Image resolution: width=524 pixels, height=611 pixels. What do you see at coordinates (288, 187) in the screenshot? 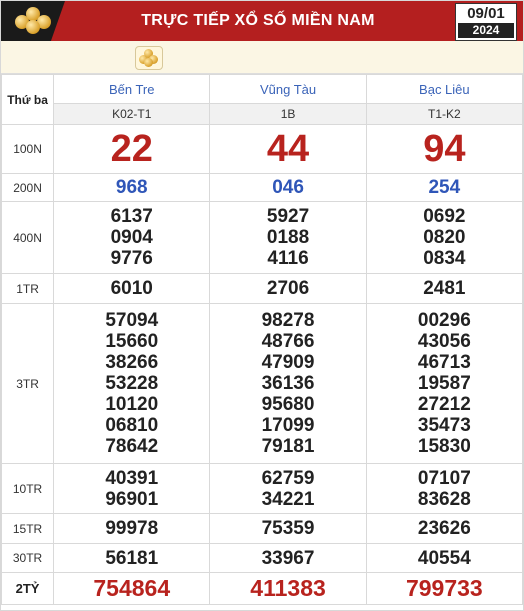
I see `prize-number: 046` at bounding box center [288, 187].